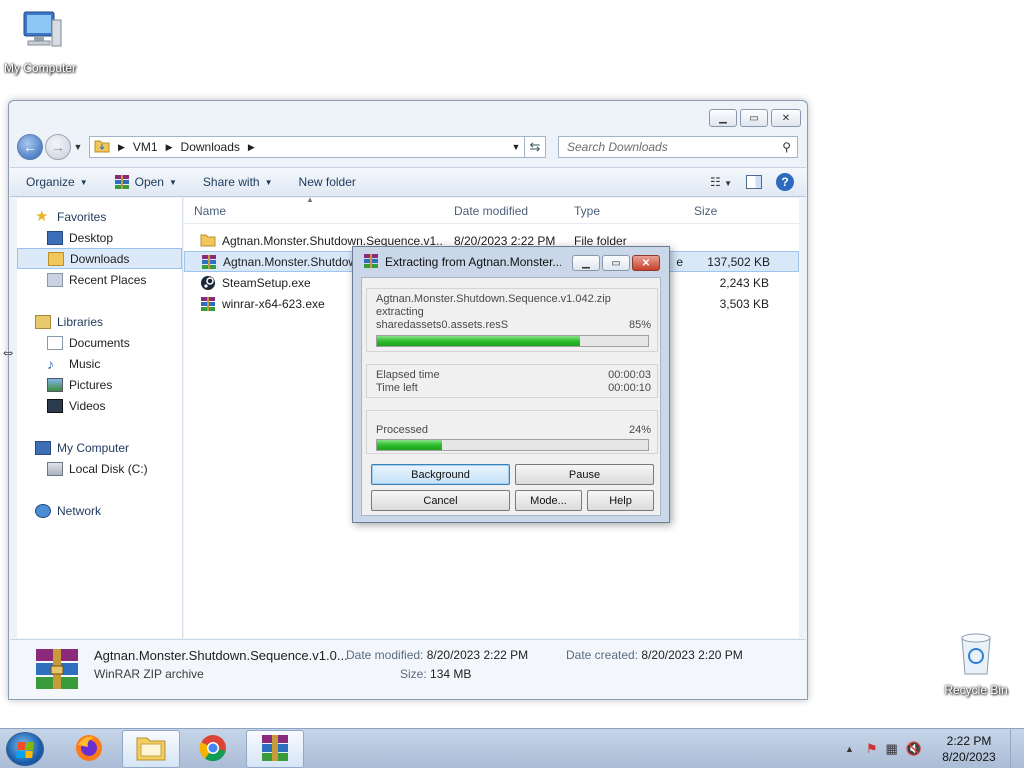 The image size is (1024, 768). I want to click on open-button: Open ▼, so click(145, 182).